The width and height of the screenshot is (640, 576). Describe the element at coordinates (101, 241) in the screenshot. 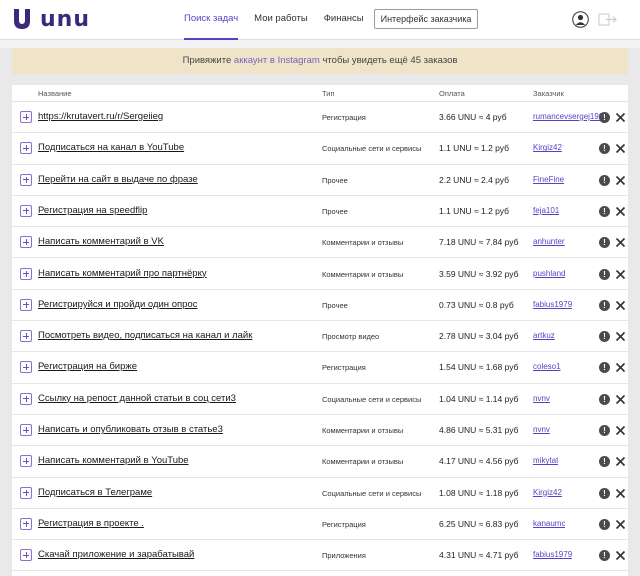

I see `task-title-link: Написать комментарий в VK` at that location.